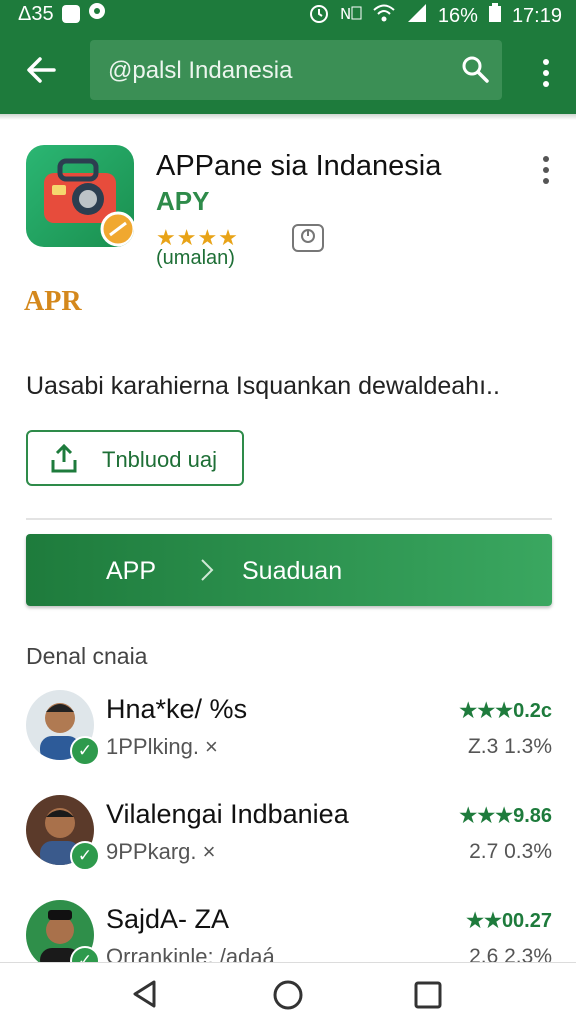 This screenshot has height=1025, width=576. Describe the element at coordinates (41, 70) in the screenshot. I see `back-arrow-icon` at that location.